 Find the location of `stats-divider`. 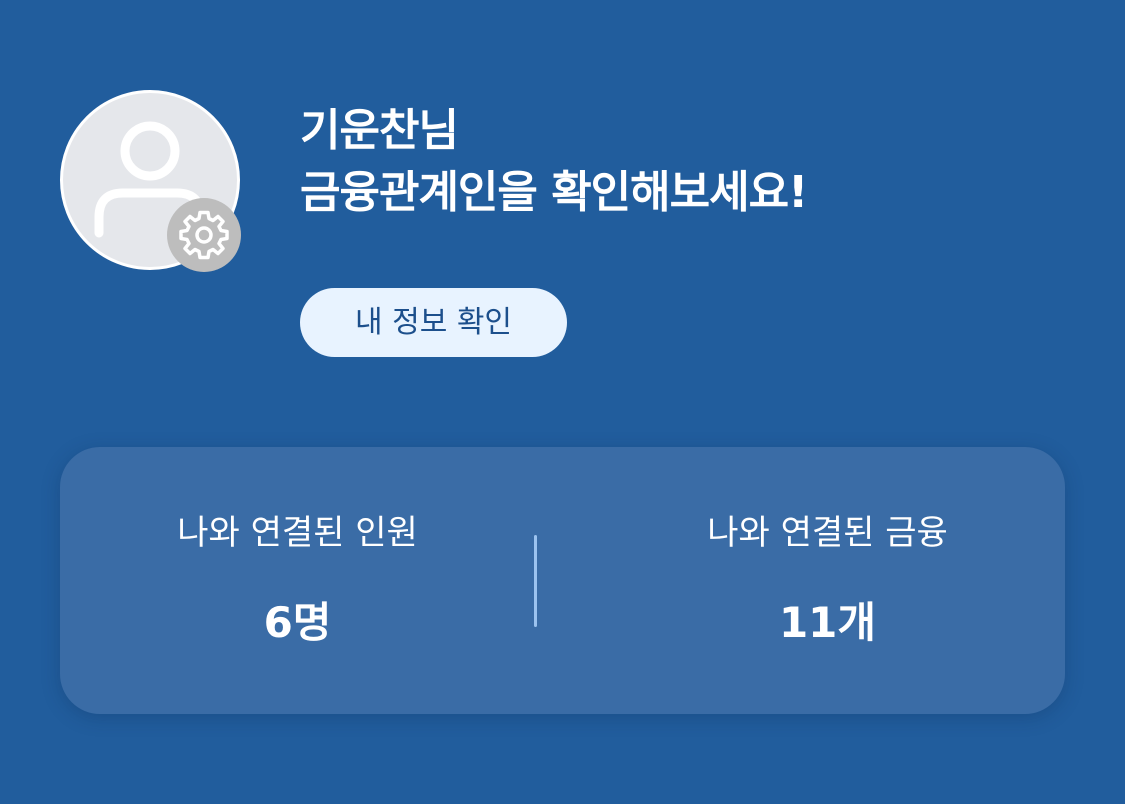

stats-divider is located at coordinates (535, 581).